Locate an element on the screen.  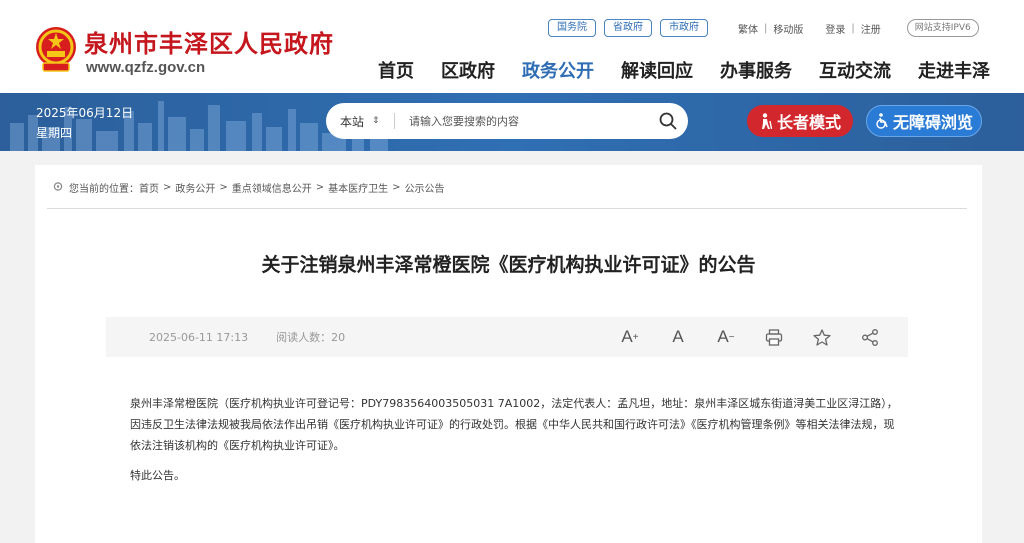
share-button is located at coordinates (870, 337).